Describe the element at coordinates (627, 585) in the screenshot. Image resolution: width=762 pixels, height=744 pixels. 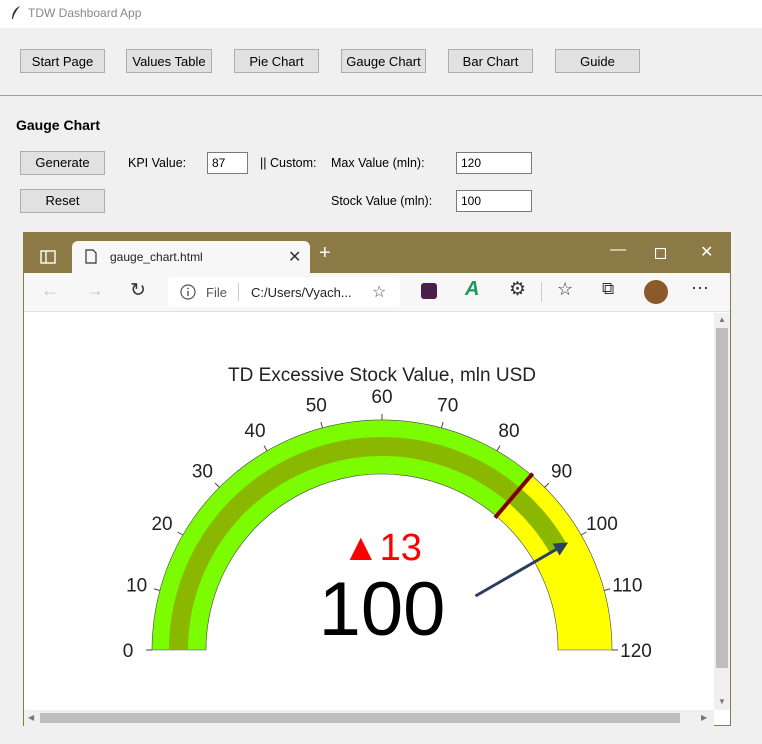
I see `gauge-tick-label: 110` at that location.